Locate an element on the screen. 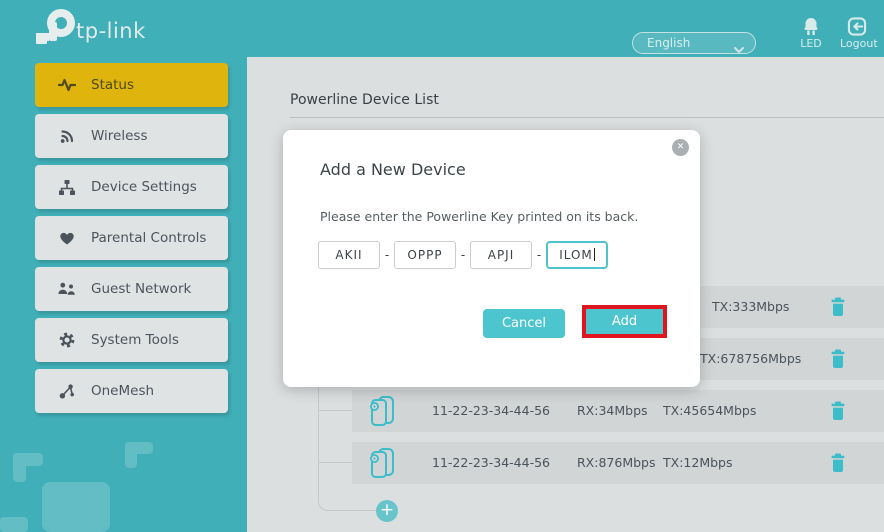 The height and width of the screenshot is (532, 884). text-cursor is located at coordinates (594, 254).